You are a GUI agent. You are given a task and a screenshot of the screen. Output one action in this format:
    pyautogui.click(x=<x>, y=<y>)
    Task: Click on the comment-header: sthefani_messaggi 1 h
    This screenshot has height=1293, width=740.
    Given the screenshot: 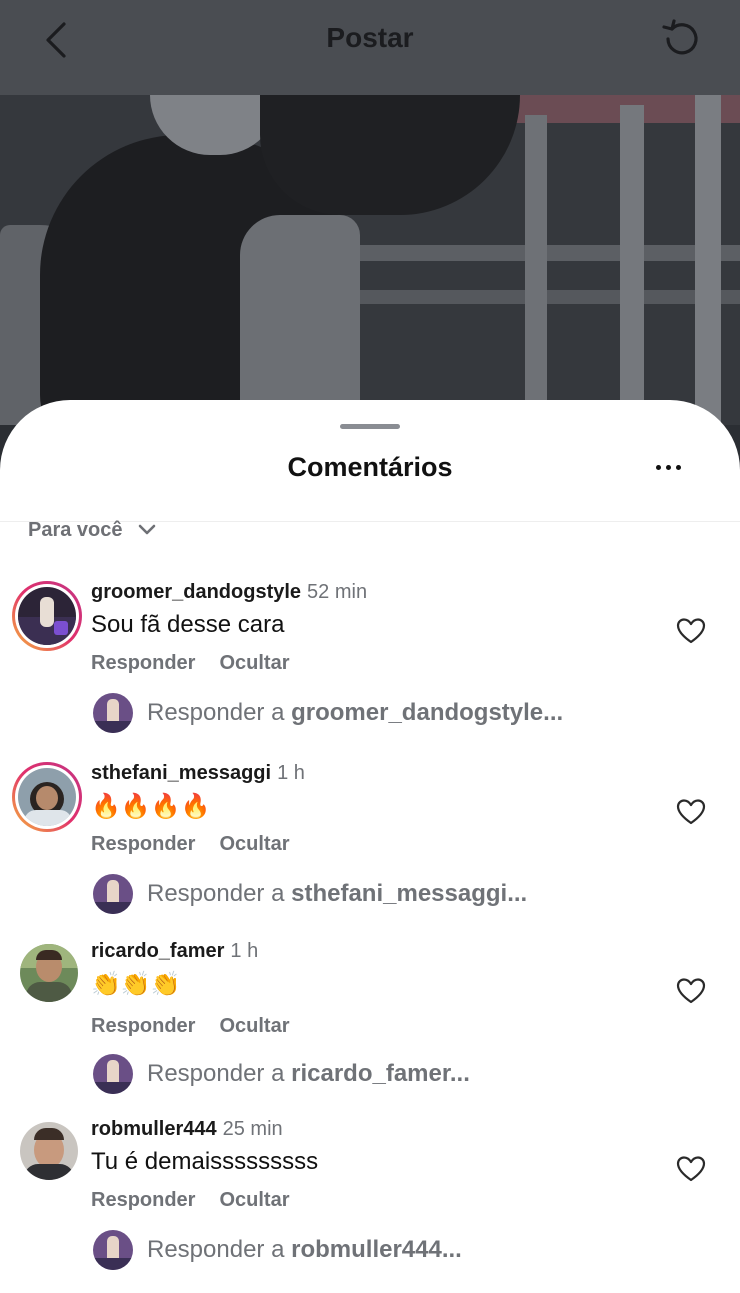 What is the action you would take?
    pyautogui.click(x=198, y=773)
    